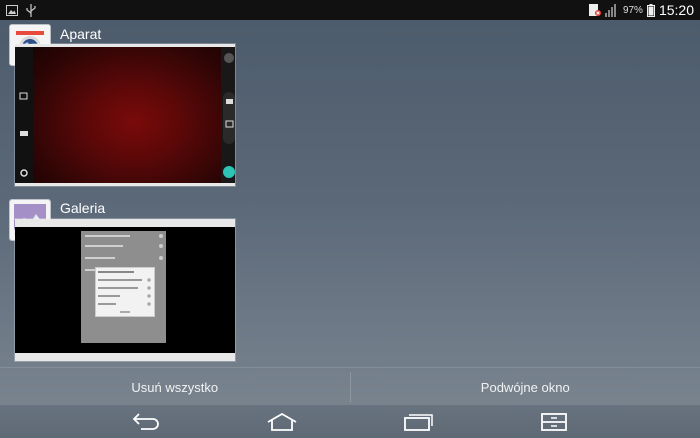 The width and height of the screenshot is (700, 438). What do you see at coordinates (676, 10) in the screenshot?
I see `clock: 15:20` at bounding box center [676, 10].